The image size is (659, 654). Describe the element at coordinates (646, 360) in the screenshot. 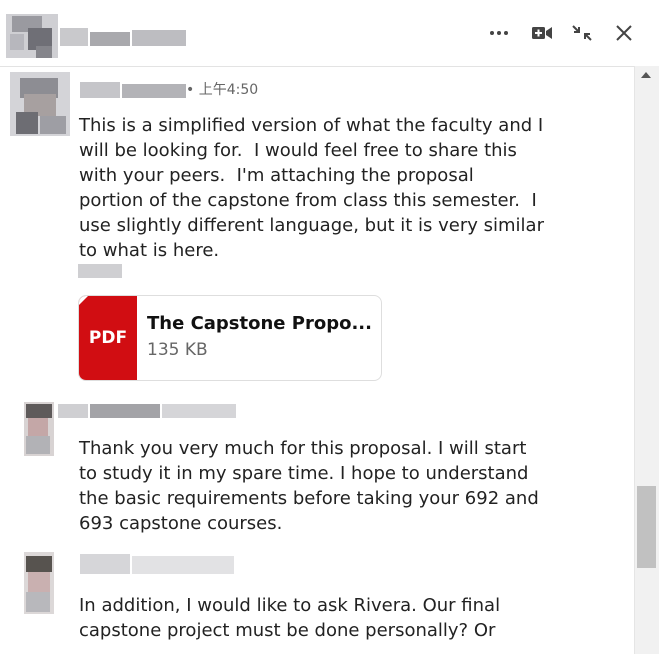

I see `scrollbar` at that location.